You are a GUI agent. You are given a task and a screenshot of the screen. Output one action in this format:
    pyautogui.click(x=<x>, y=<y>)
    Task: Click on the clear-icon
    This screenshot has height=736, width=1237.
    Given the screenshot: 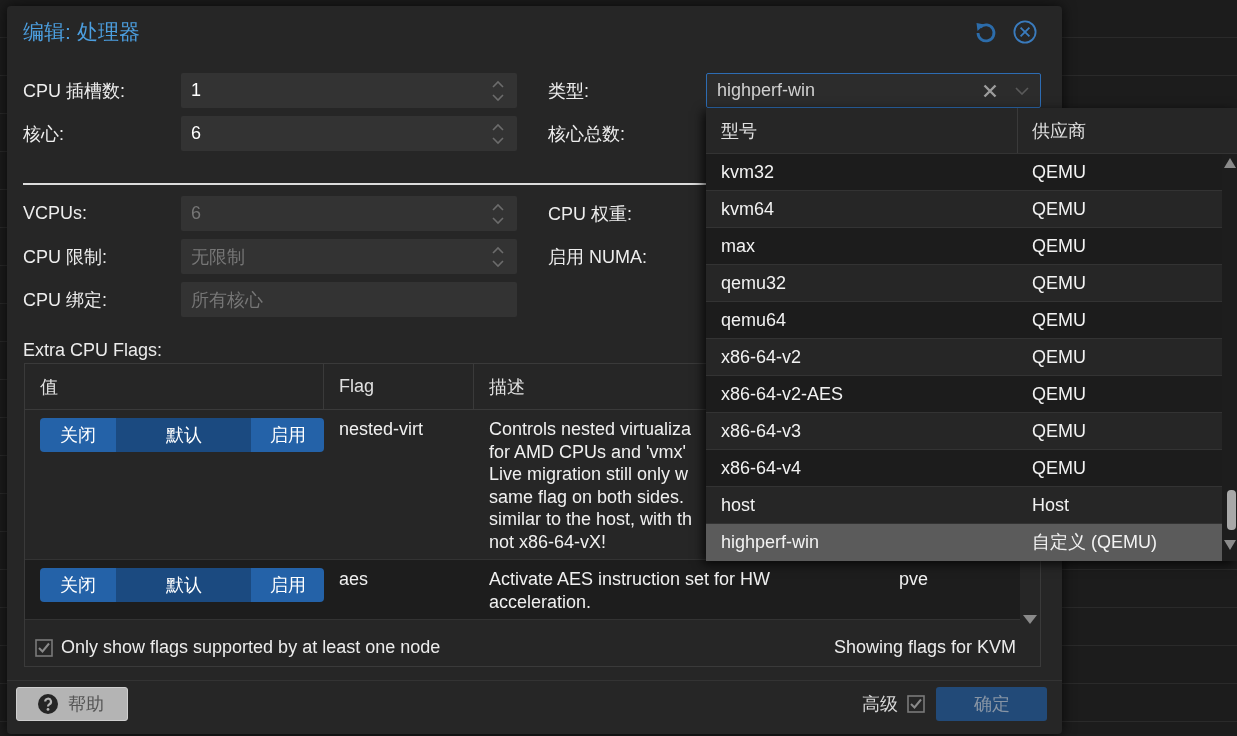 What is the action you would take?
    pyautogui.click(x=990, y=90)
    